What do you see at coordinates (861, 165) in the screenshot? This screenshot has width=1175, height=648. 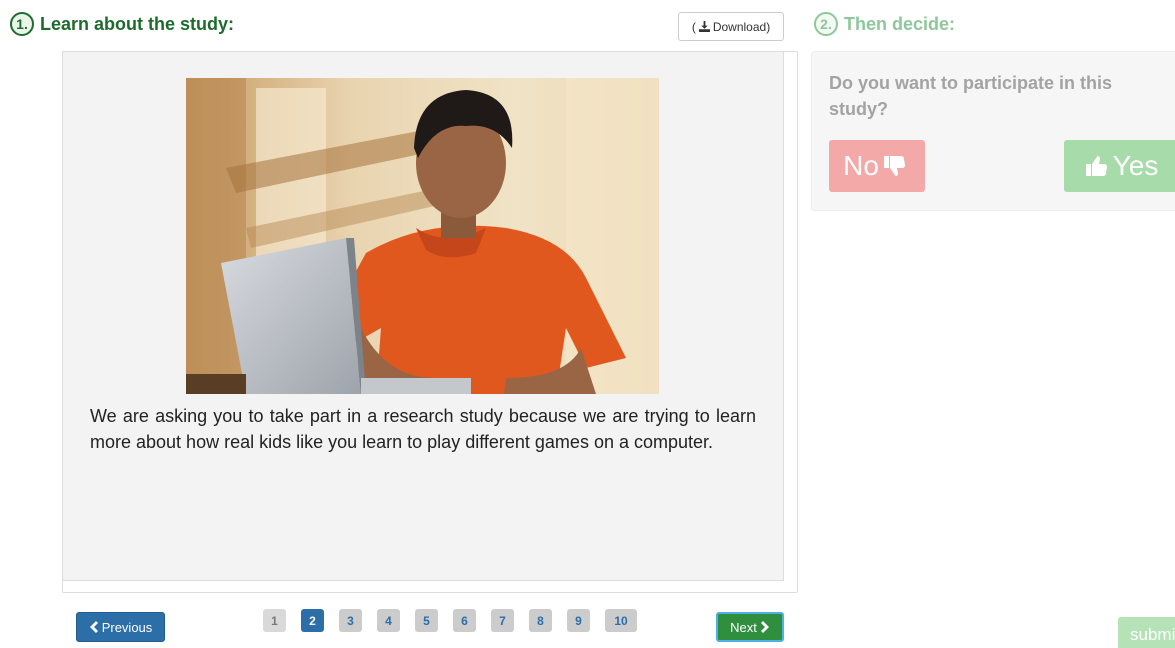 I see `no-label: No` at bounding box center [861, 165].